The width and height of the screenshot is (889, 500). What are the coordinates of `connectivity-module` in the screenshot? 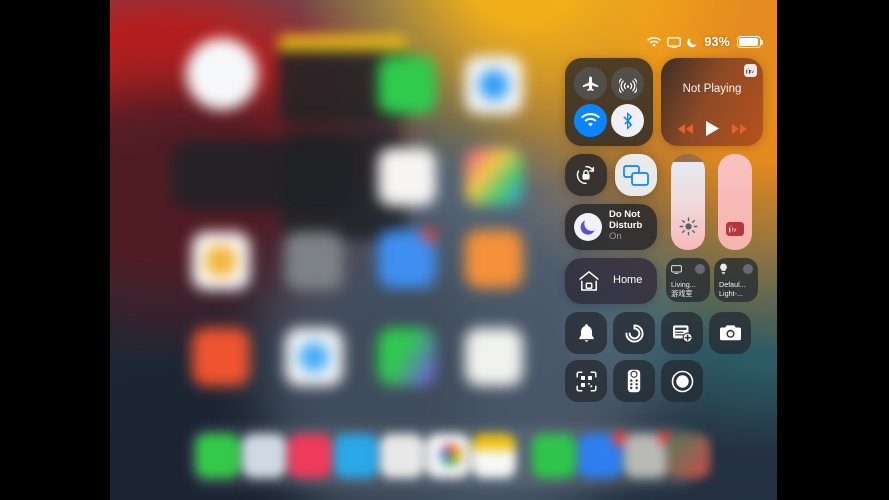 It's located at (609, 102).